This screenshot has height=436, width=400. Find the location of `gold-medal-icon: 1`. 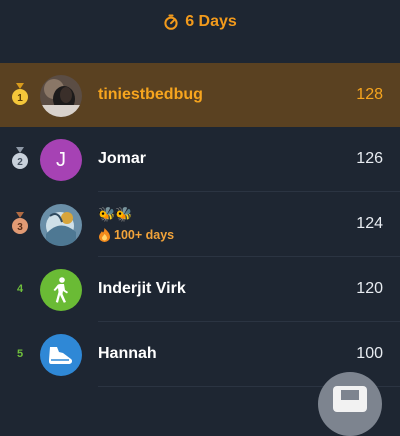

gold-medal-icon: 1 is located at coordinates (20, 94).